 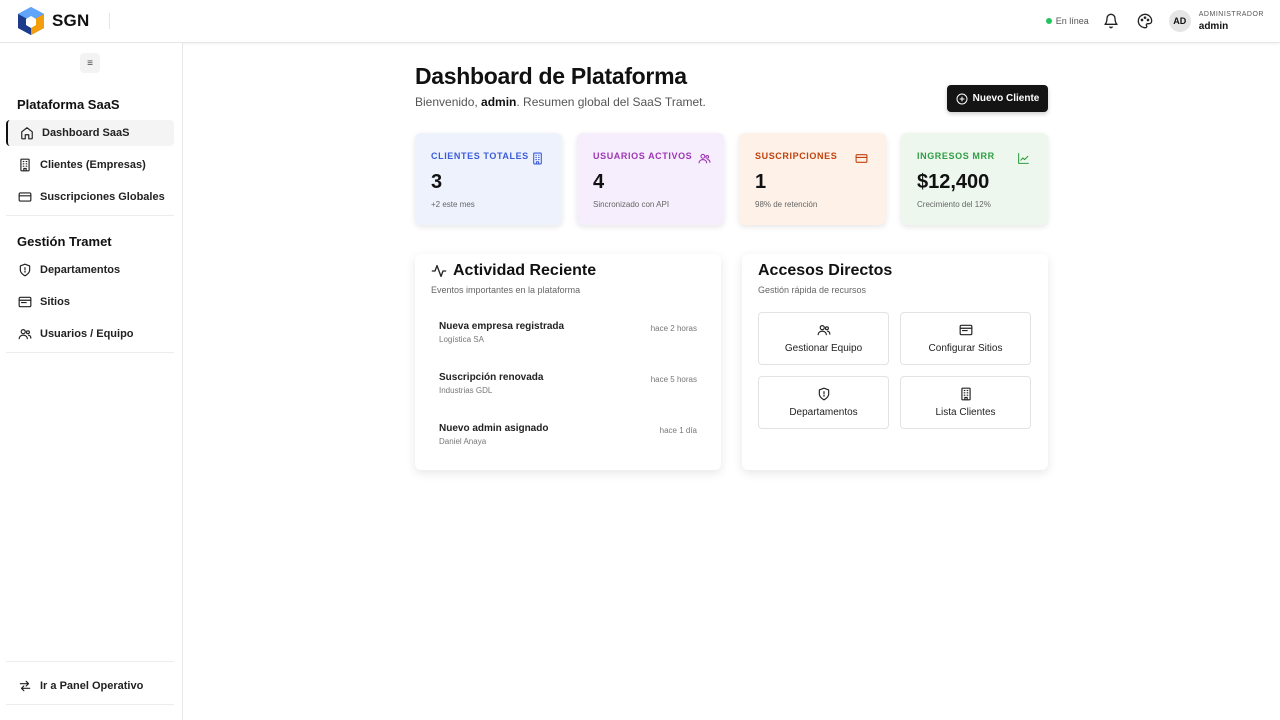 I want to click on sidebar-item-label: Departamentos, so click(x=80, y=270).